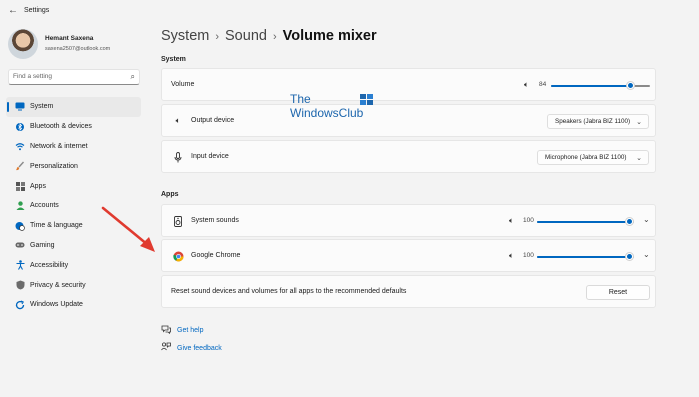 The height and width of the screenshot is (397, 699). I want to click on watermark-line2: WindowsClub, so click(327, 113).